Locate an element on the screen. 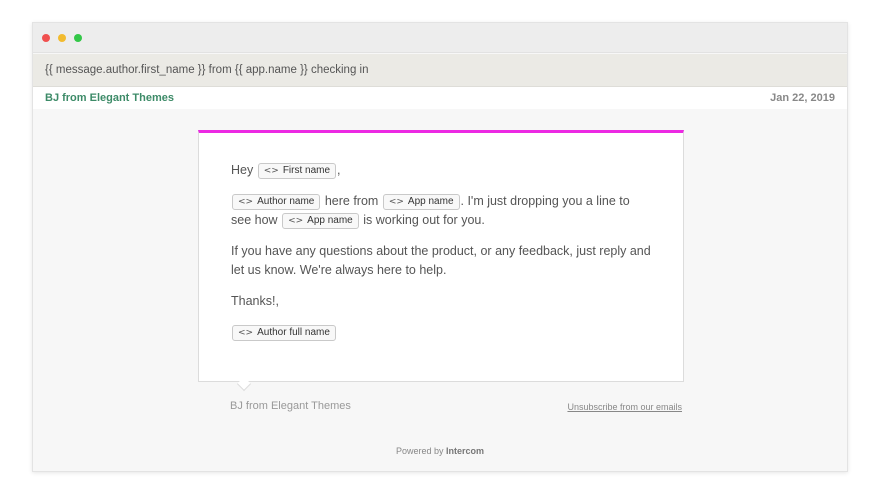  unsubscribe-link: Unsubscribe from our emails is located at coordinates (624, 407).